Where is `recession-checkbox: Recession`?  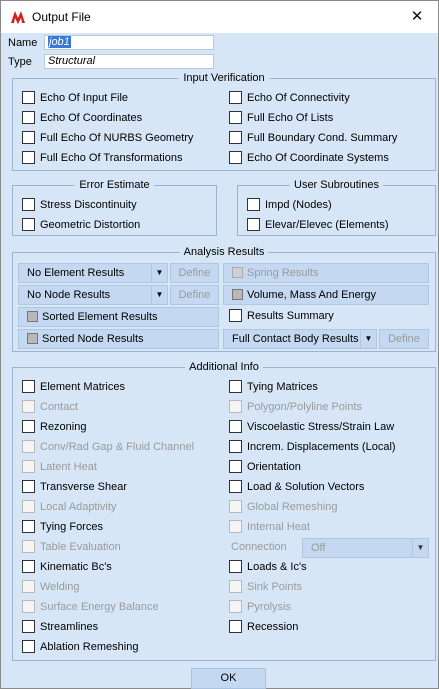
recession-checkbox: Recession is located at coordinates (263, 628).